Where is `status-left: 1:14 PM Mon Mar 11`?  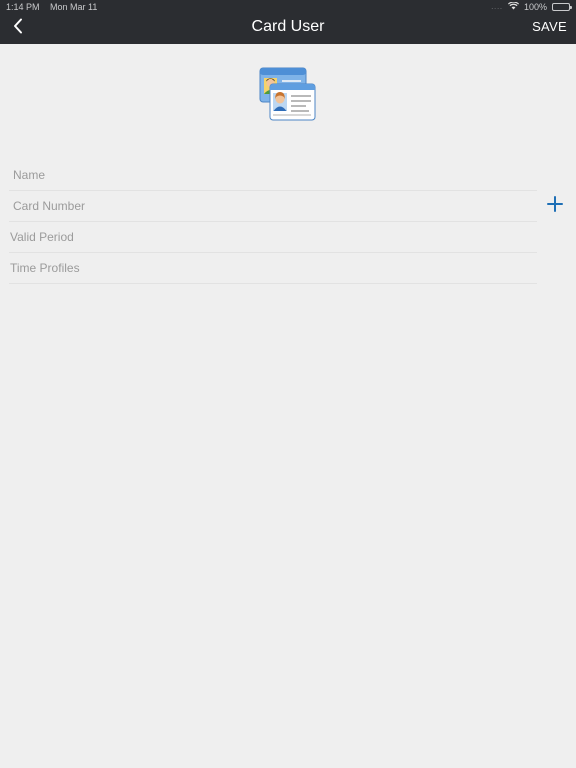 status-left: 1:14 PM Mon Mar 11 is located at coordinates (55, 7).